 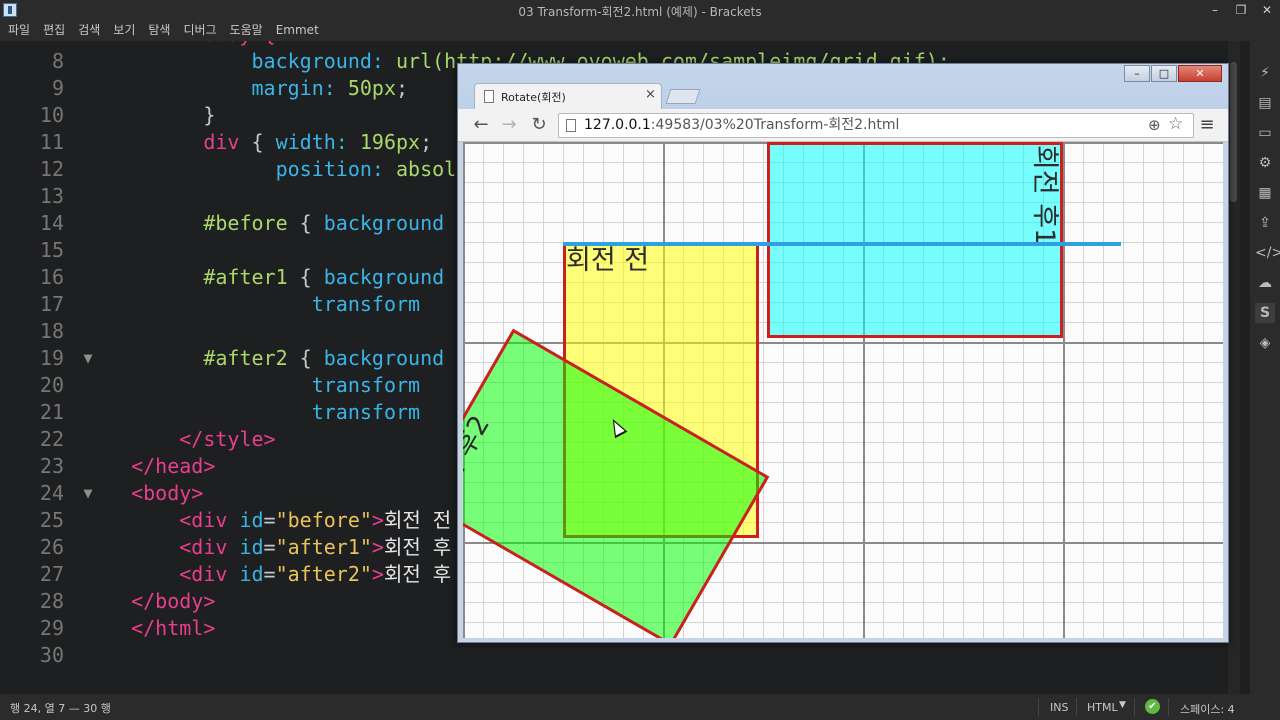 I want to click on bookmark-star-icon: ☆, so click(x=1175, y=124).